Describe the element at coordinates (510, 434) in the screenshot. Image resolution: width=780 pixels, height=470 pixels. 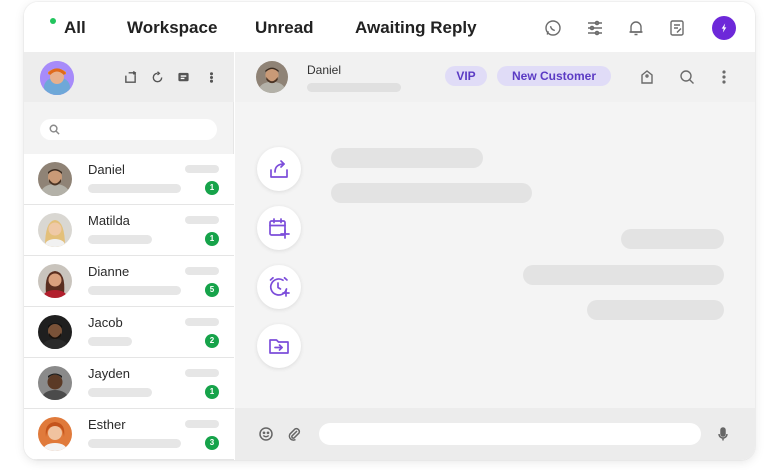
I see `message-input` at that location.